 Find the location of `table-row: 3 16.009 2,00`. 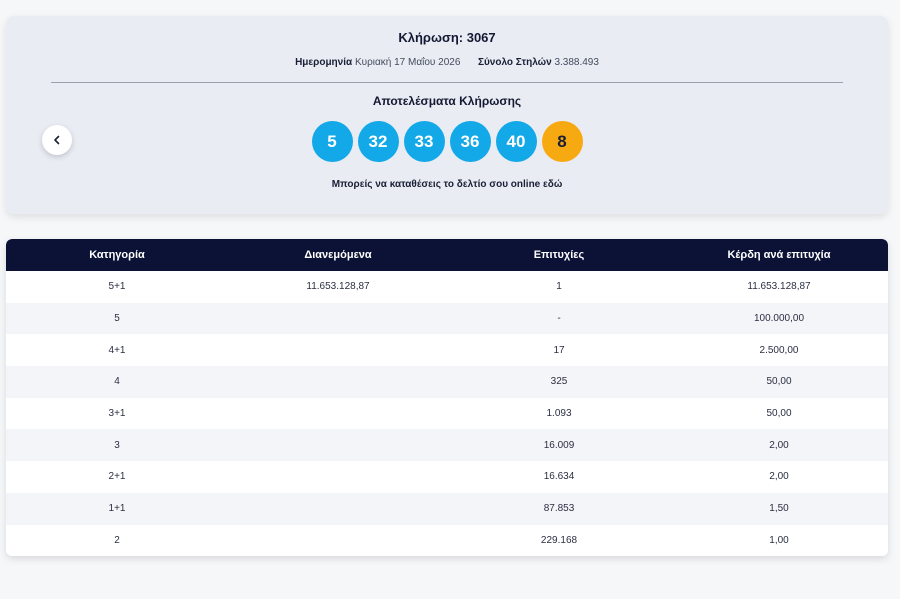

table-row: 3 16.009 2,00 is located at coordinates (447, 445).